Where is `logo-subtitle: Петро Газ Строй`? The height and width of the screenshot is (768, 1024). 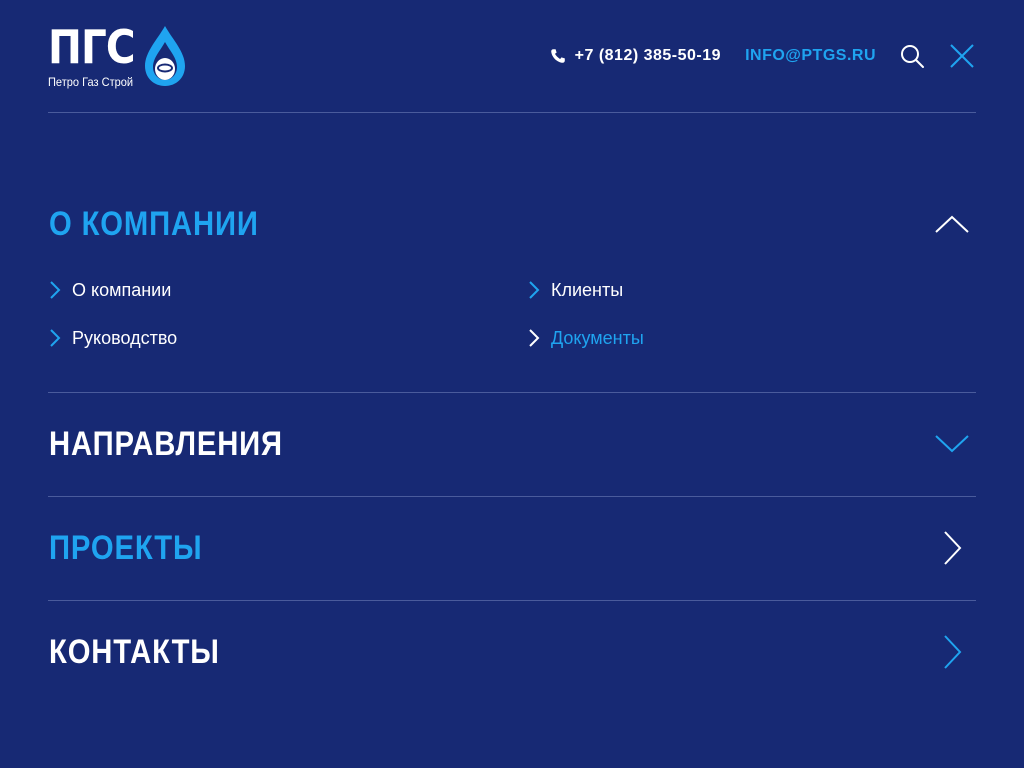 logo-subtitle: Петро Газ Строй is located at coordinates (91, 82).